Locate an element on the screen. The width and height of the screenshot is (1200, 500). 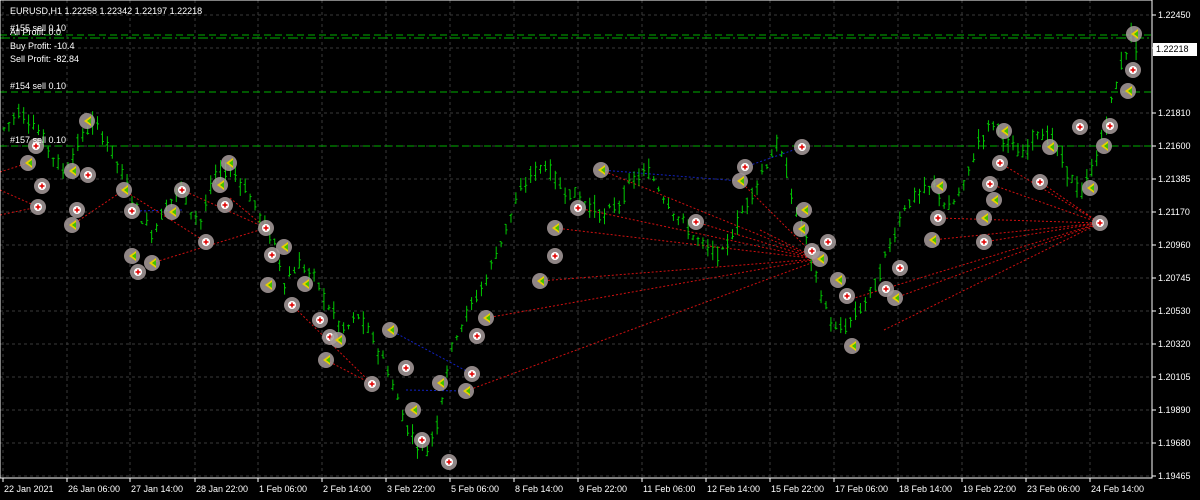
time-tick-label: 3 Feb 22:00 is located at coordinates (411, 489).